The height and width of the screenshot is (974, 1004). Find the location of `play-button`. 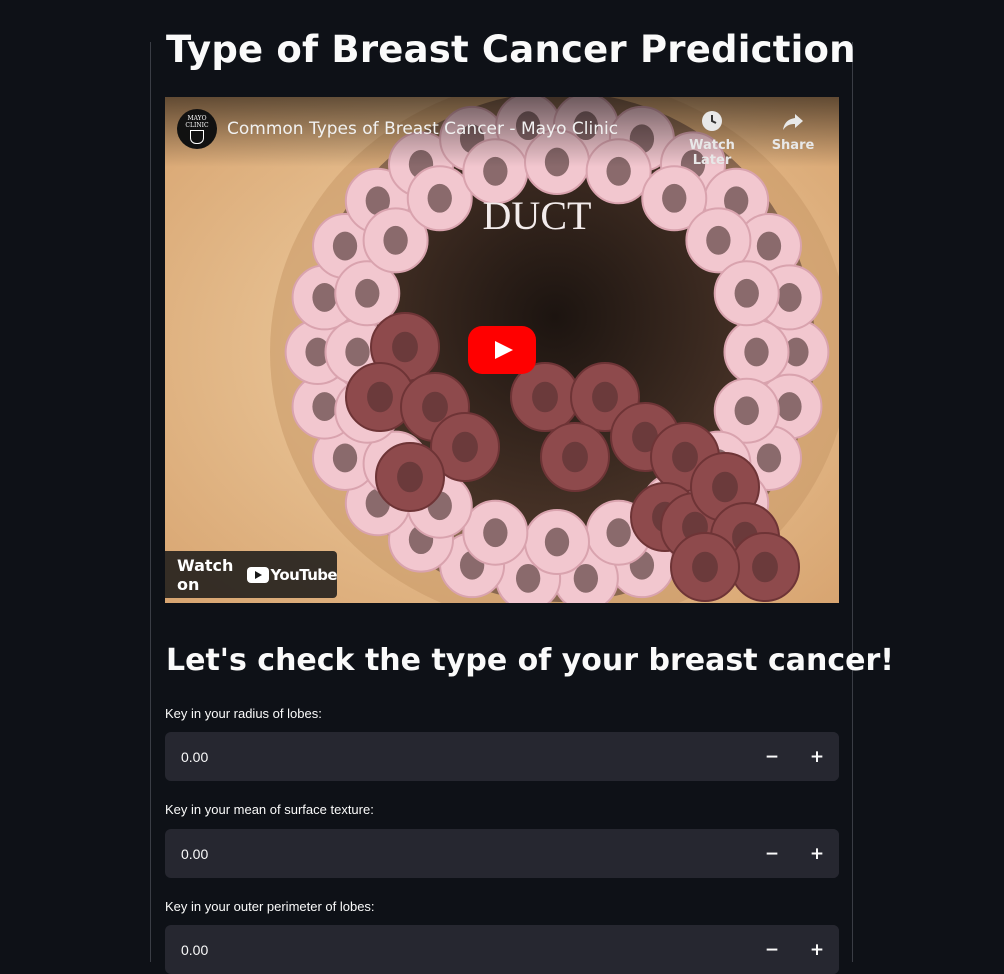

play-button is located at coordinates (502, 350).